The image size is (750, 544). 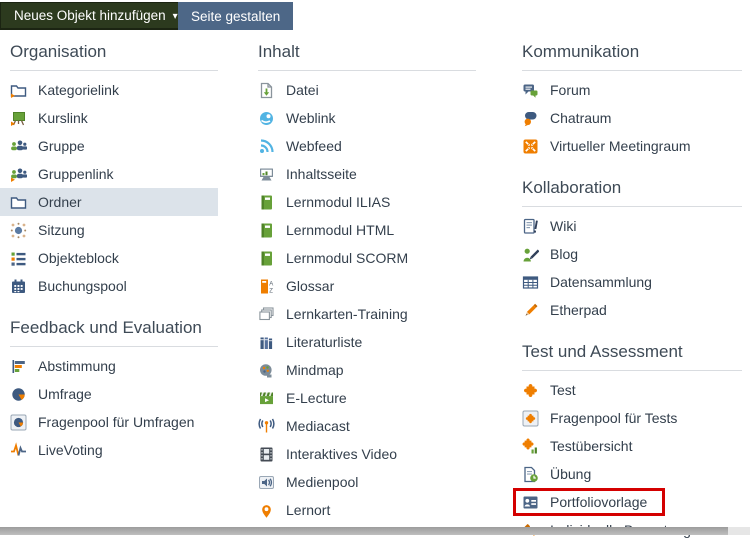 What do you see at coordinates (78, 258) in the screenshot?
I see `menu-item-label: Objekteblock` at bounding box center [78, 258].